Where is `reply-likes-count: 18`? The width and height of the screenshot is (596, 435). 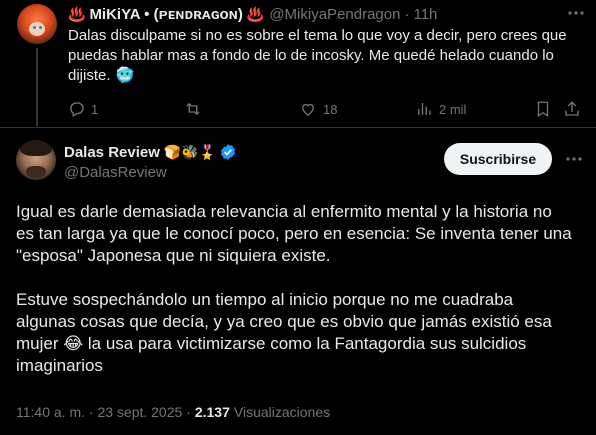 reply-likes-count: 18 is located at coordinates (330, 109).